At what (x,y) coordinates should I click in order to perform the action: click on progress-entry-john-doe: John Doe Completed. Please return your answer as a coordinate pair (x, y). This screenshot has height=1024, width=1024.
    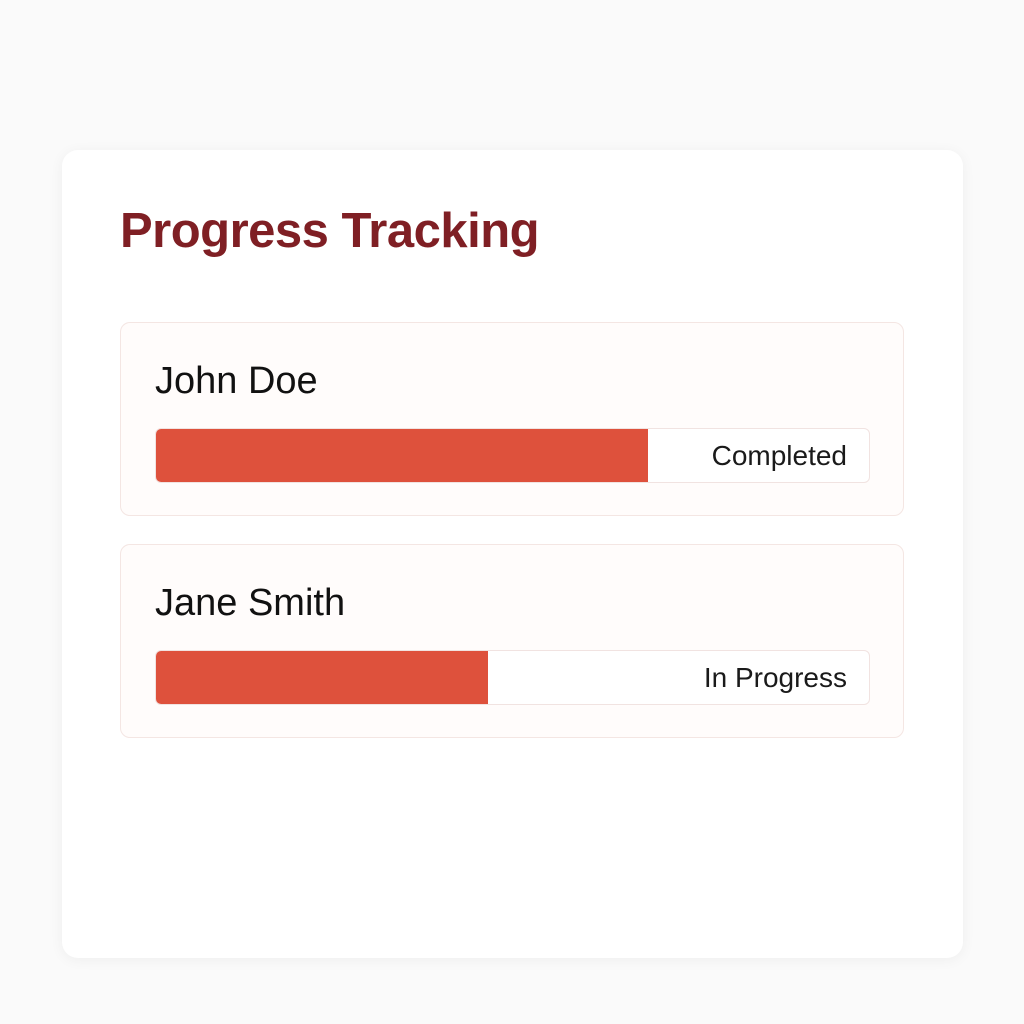
    Looking at the image, I should click on (512, 419).